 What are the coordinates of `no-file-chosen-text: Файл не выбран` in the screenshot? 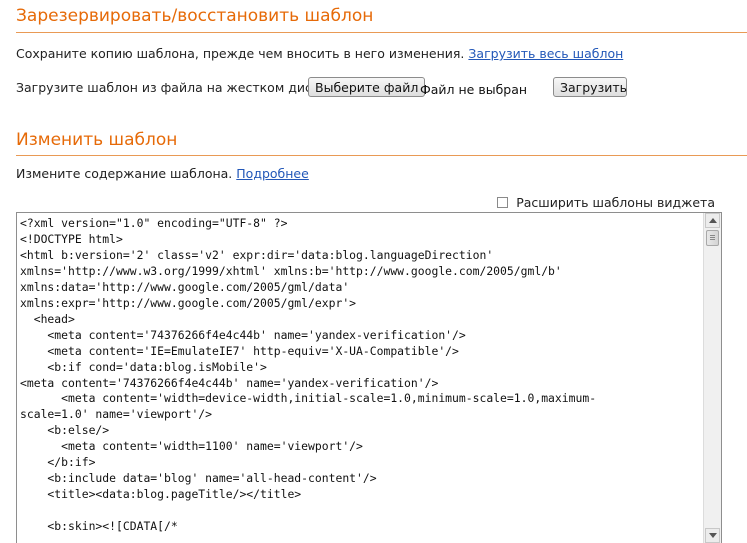 It's located at (474, 89).